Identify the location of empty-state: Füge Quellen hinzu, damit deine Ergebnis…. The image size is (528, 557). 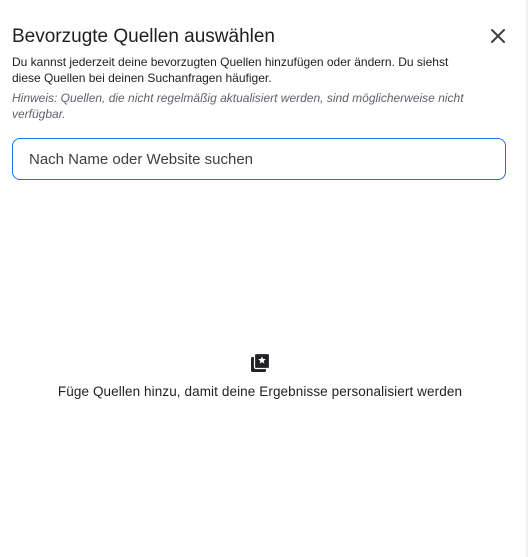
(260, 376).